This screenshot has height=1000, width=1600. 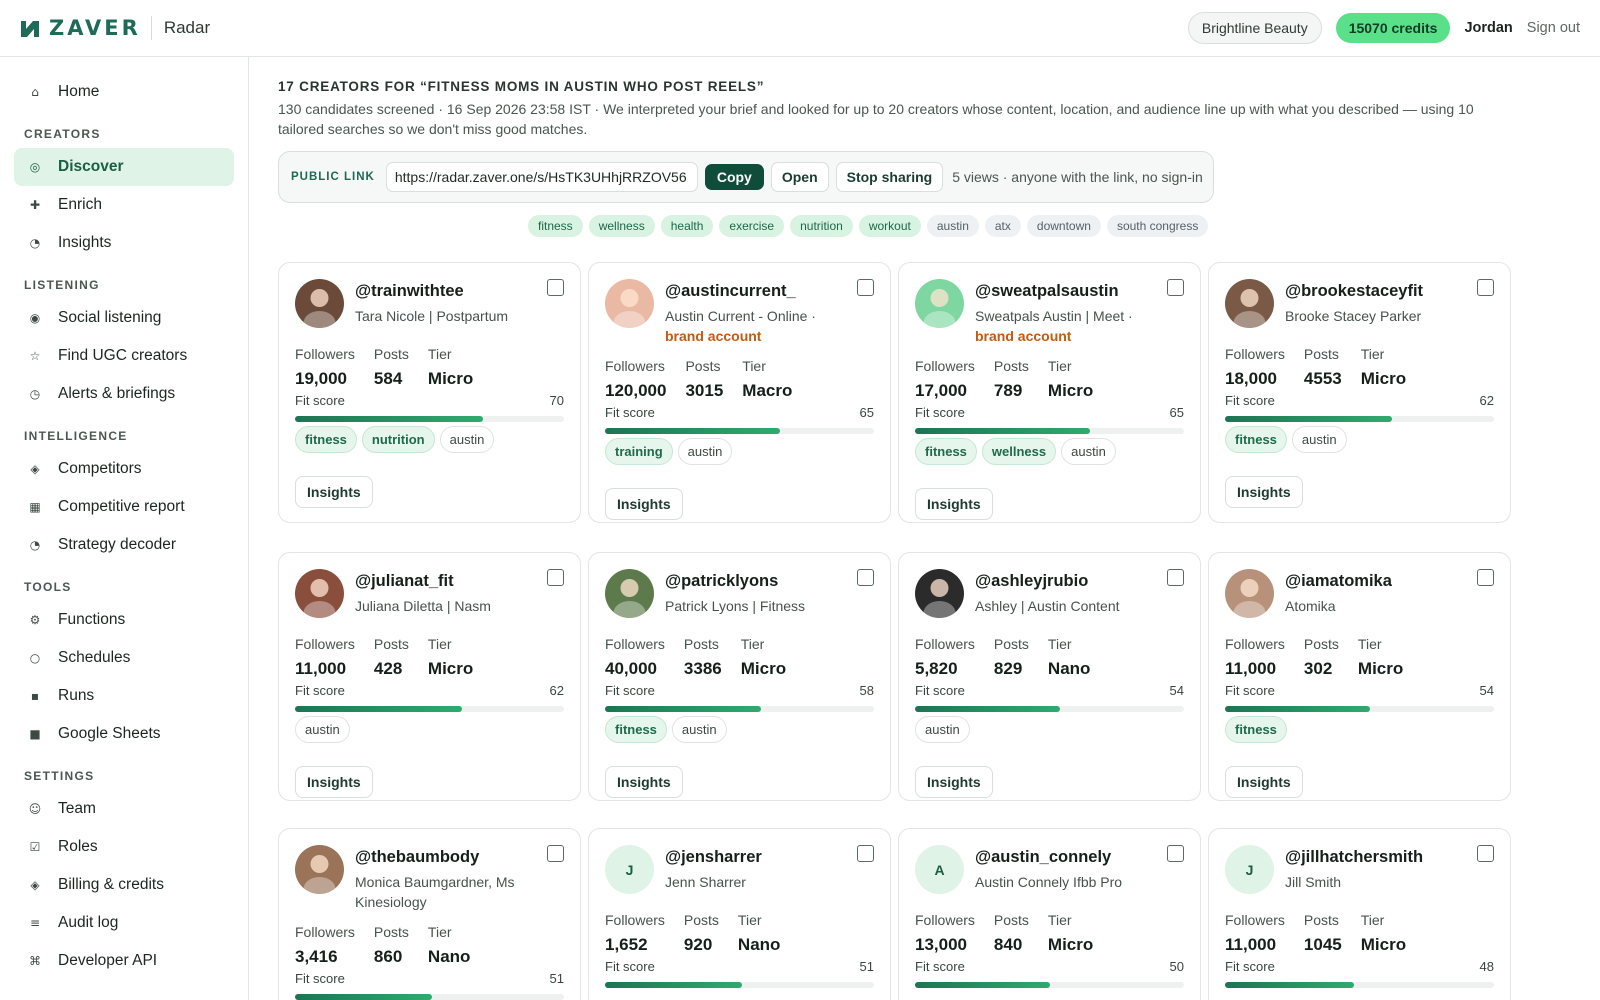 I want to click on sidebar-item-find-ugc-creators: ☆ Find UGC creators, so click(x=124, y=356).